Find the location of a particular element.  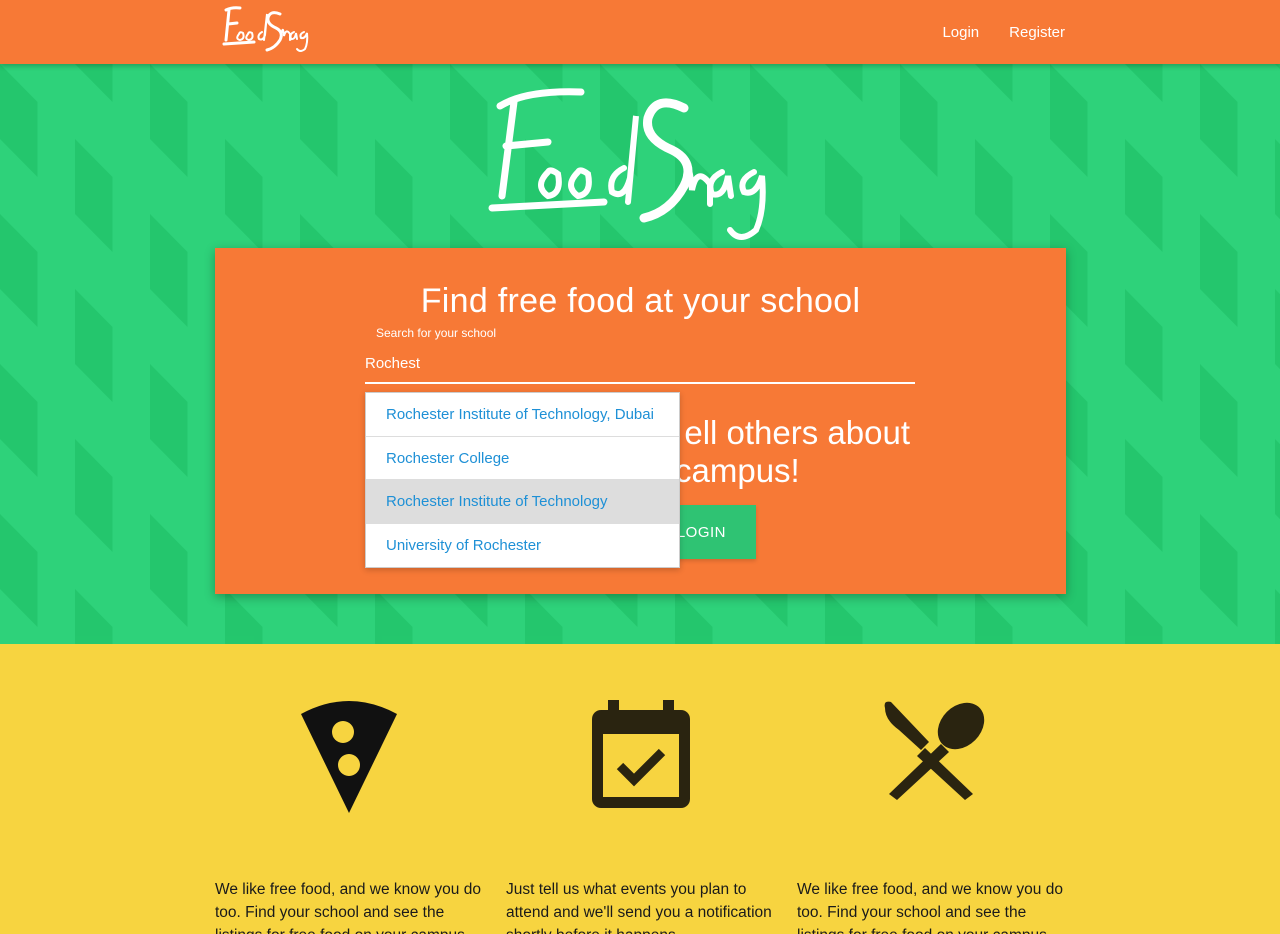

foodsnag-logo-small is located at coordinates (268, 31).